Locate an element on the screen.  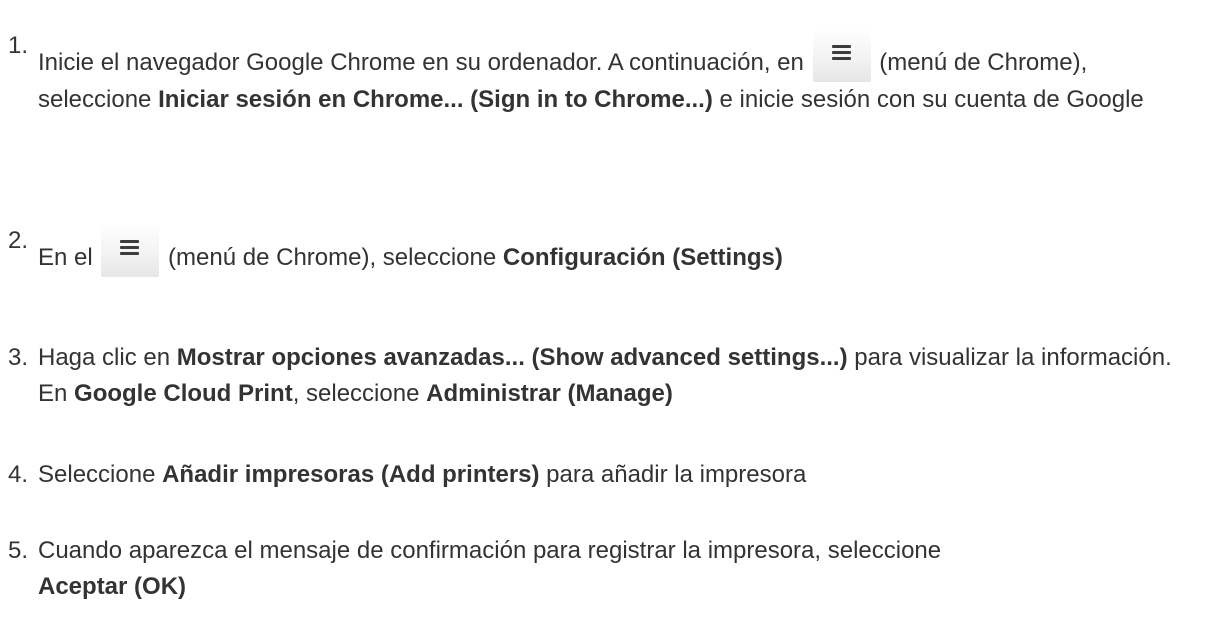
step-number: 3. is located at coordinates (18, 357).